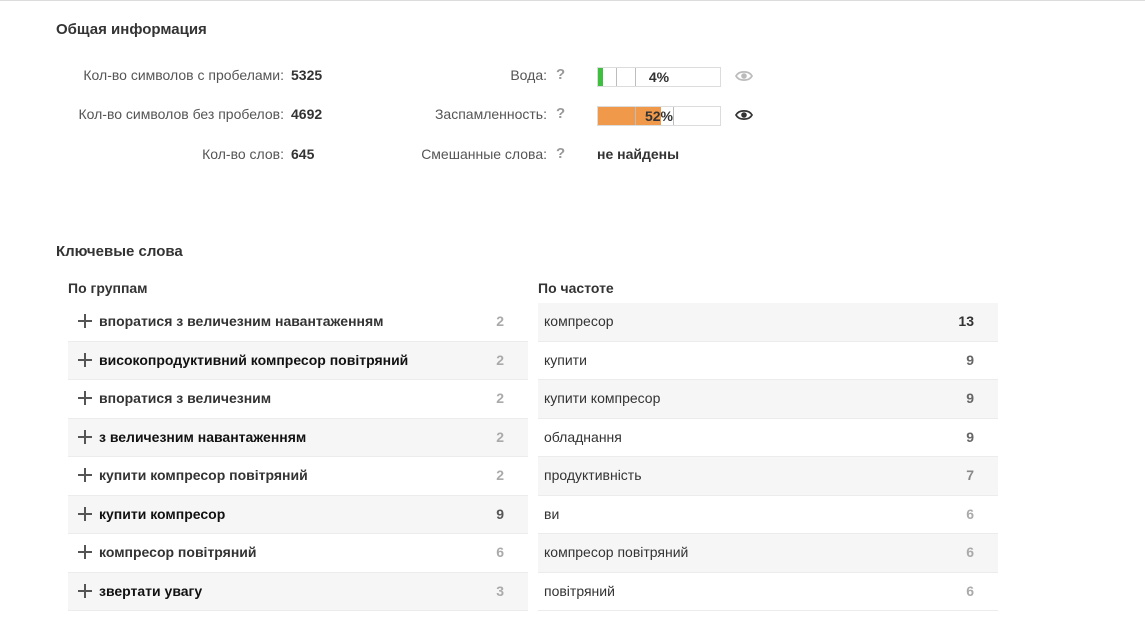 Image resolution: width=1145 pixels, height=626 pixels. I want to click on word-count-label: Кол-во слов:, so click(243, 154).